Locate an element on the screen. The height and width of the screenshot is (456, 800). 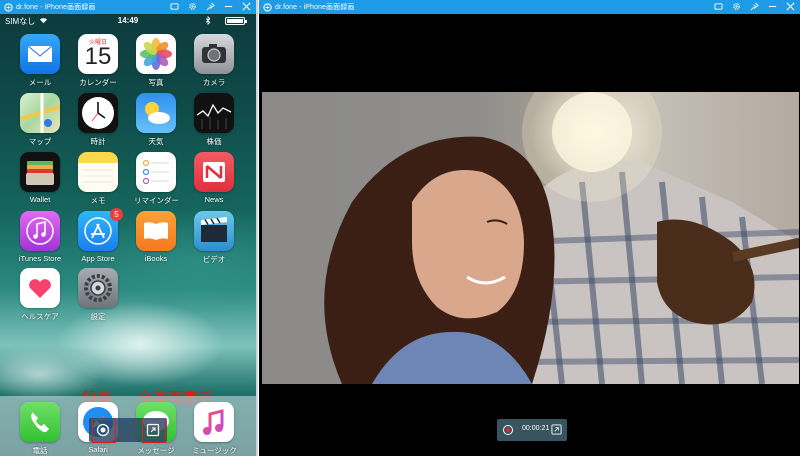
app-label: 時計 is located at coordinates (98, 141).